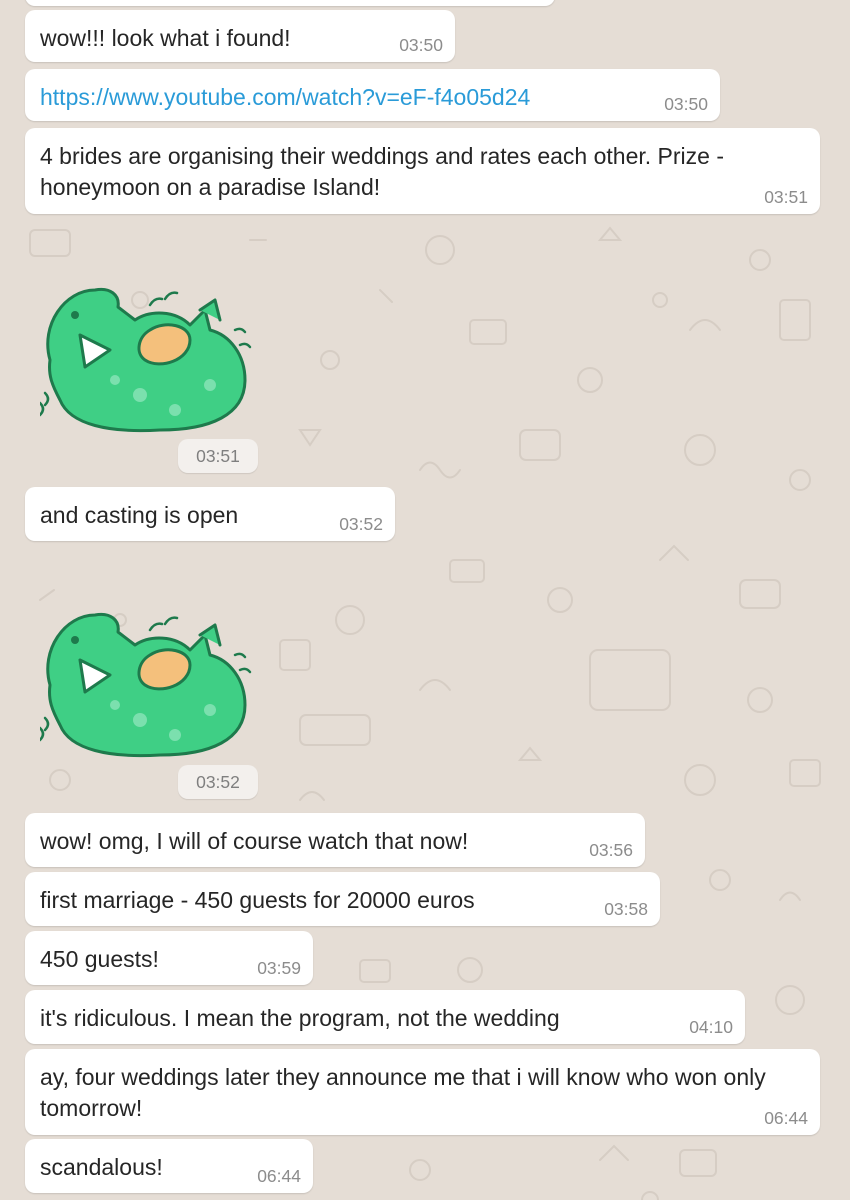 The width and height of the screenshot is (850, 1200). What do you see at coordinates (711, 1027) in the screenshot?
I see `message-timestamp: 04:10` at bounding box center [711, 1027].